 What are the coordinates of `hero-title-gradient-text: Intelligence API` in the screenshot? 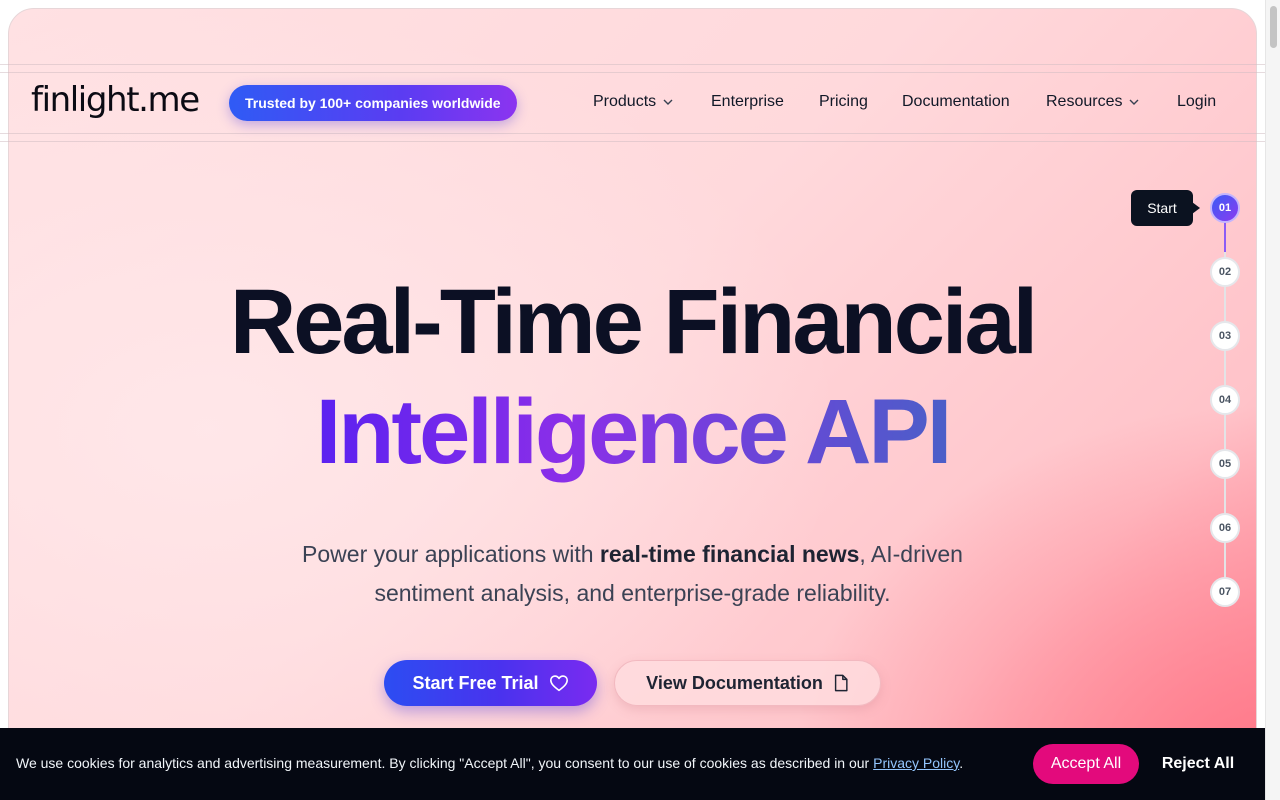 It's located at (634, 432).